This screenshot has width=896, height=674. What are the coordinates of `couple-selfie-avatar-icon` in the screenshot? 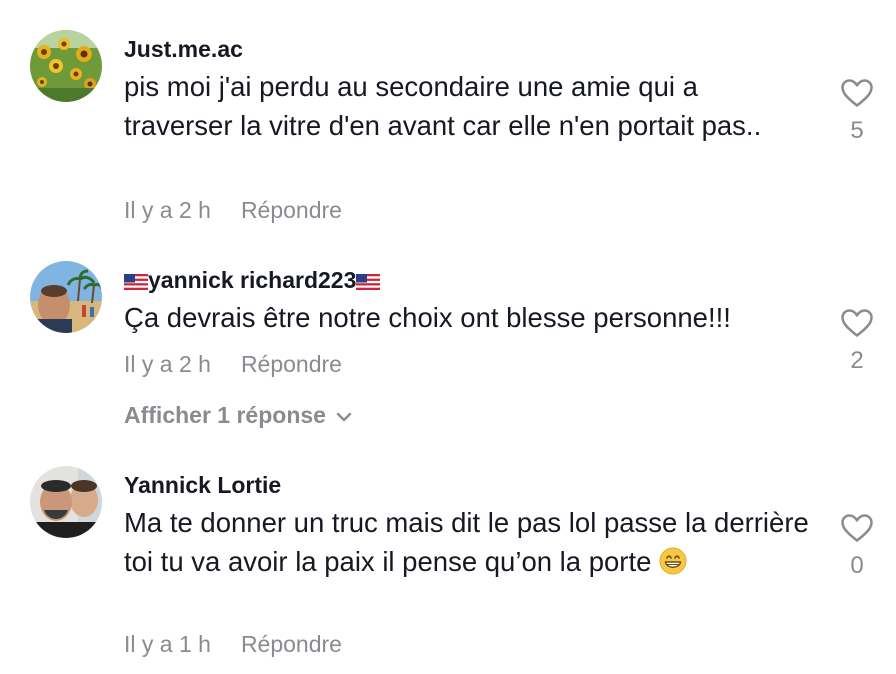 It's located at (66, 502).